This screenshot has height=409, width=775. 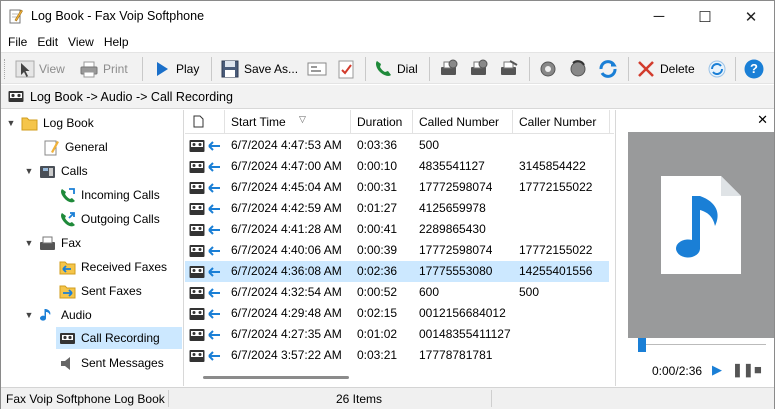 What do you see at coordinates (81, 42) in the screenshot?
I see `menu-view: View` at bounding box center [81, 42].